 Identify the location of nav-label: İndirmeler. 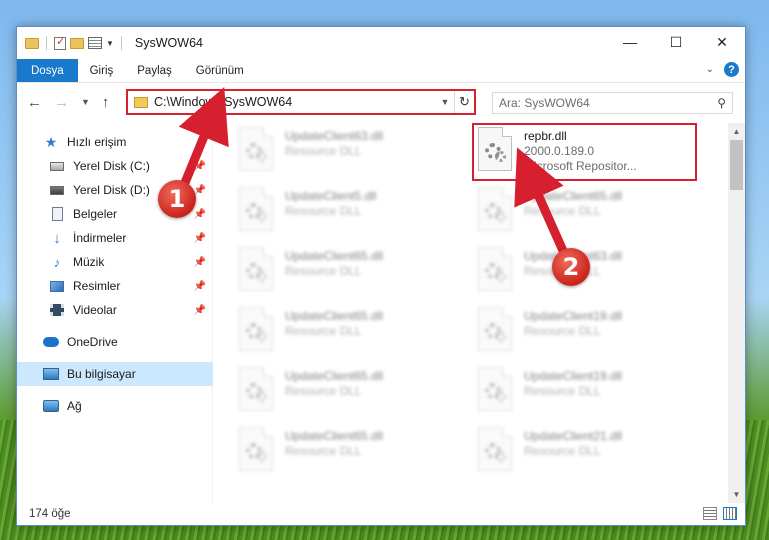
(100, 238).